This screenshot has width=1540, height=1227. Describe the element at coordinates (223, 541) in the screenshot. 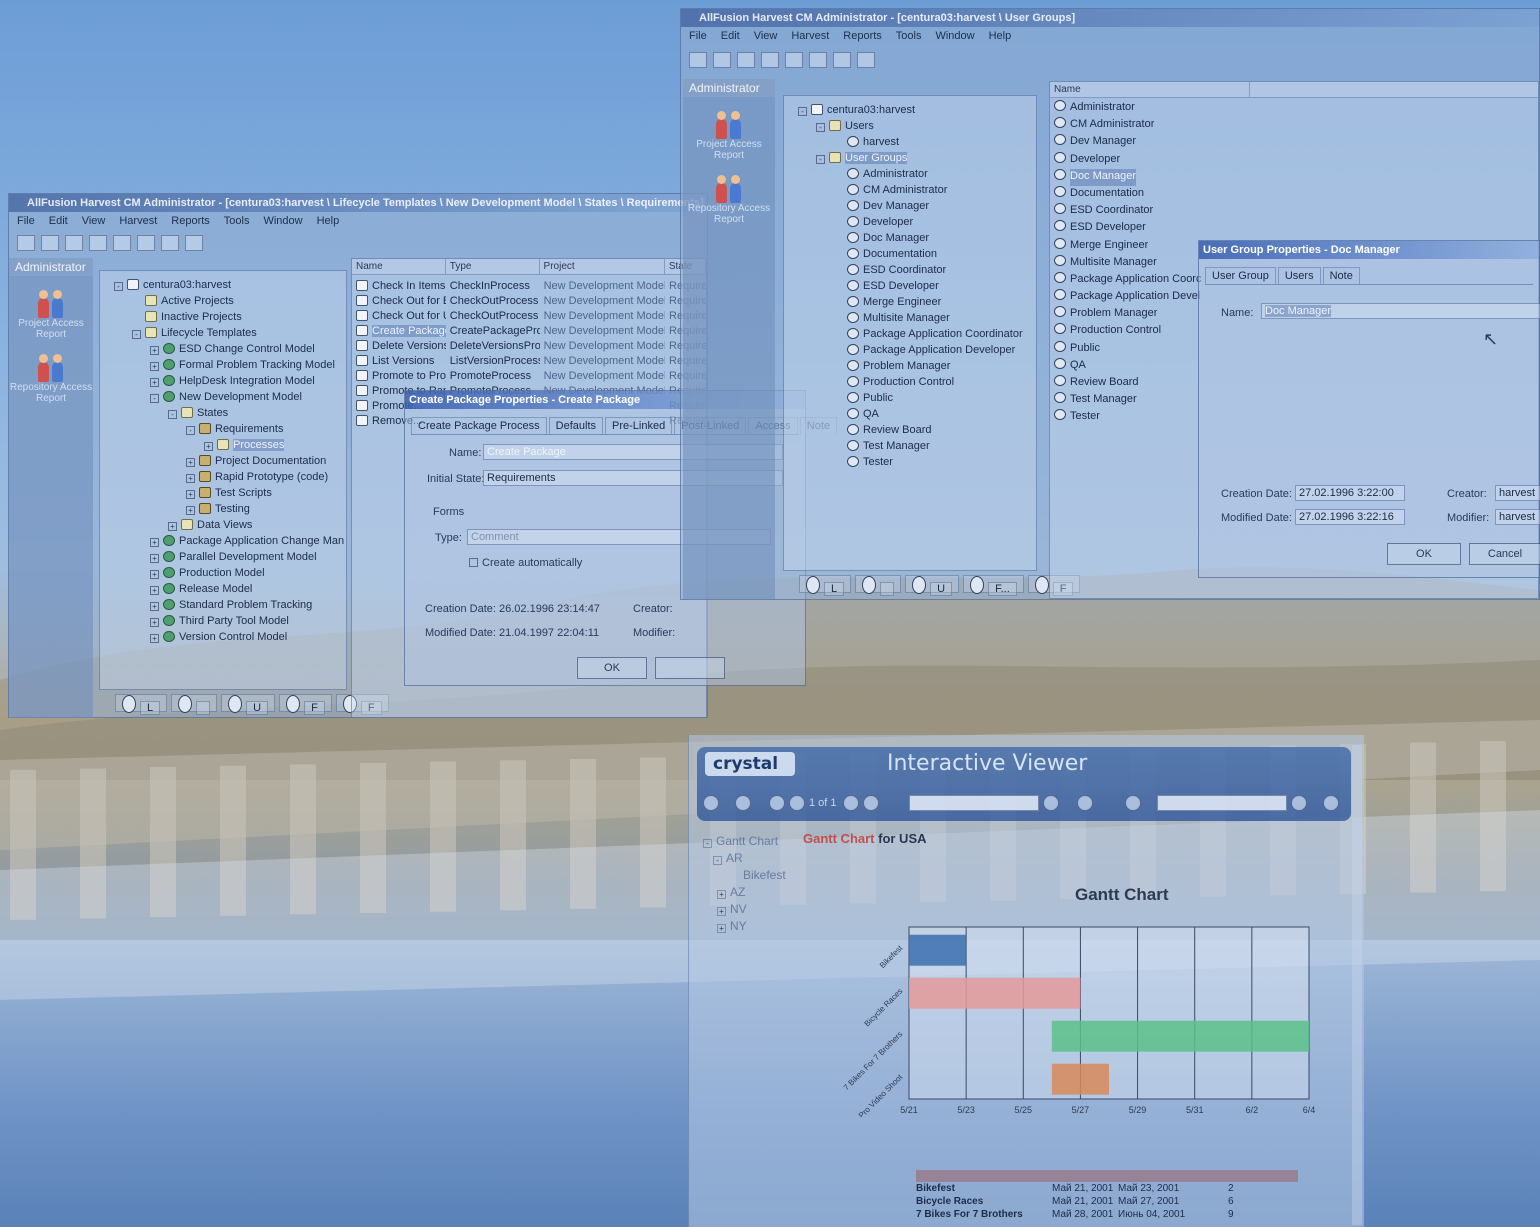

I see `tree-item: + Package Application Change Man` at that location.